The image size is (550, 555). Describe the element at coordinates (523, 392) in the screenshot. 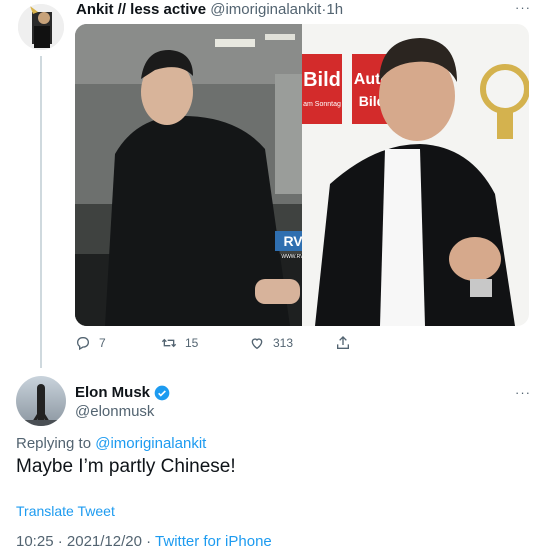

I see `tweet2-more-icon: ···` at that location.